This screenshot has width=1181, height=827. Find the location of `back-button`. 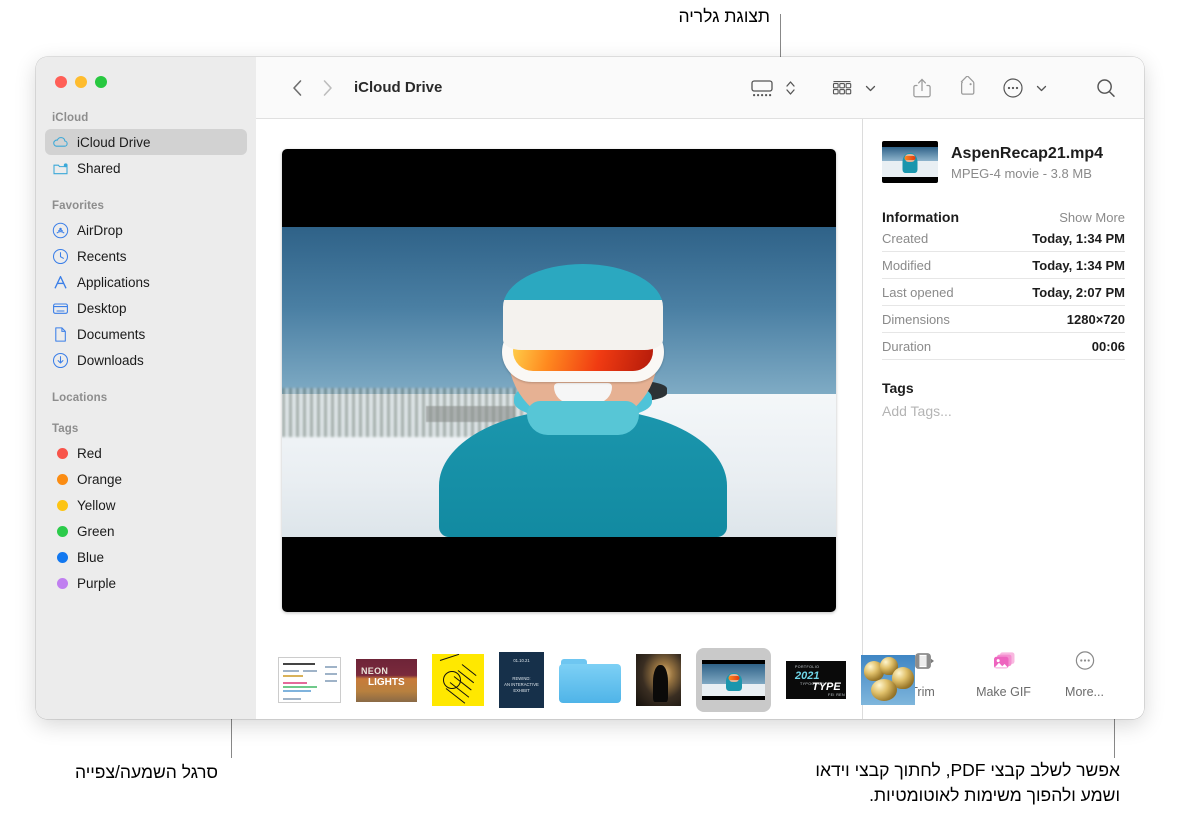

back-button is located at coordinates (297, 88).